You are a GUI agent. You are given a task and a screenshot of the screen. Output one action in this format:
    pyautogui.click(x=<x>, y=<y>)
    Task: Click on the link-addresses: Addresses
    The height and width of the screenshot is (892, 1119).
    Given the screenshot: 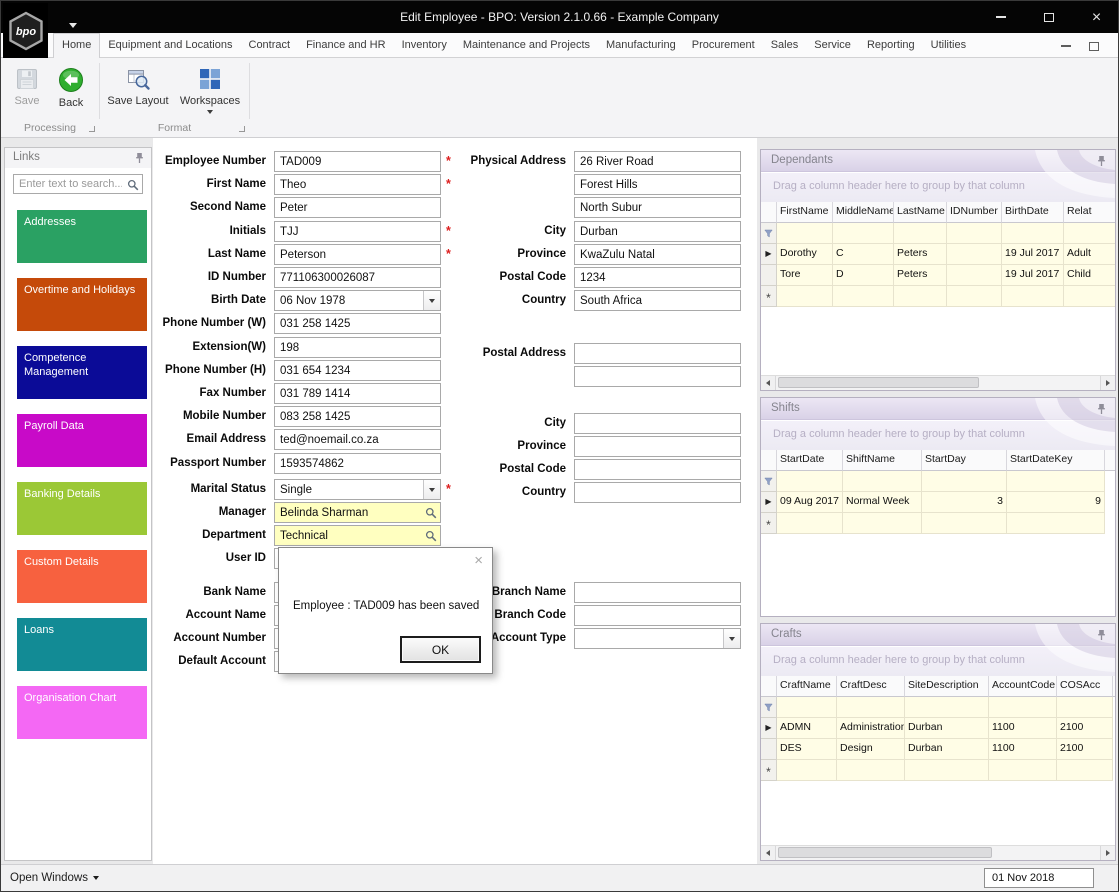 What is the action you would take?
    pyautogui.click(x=82, y=236)
    